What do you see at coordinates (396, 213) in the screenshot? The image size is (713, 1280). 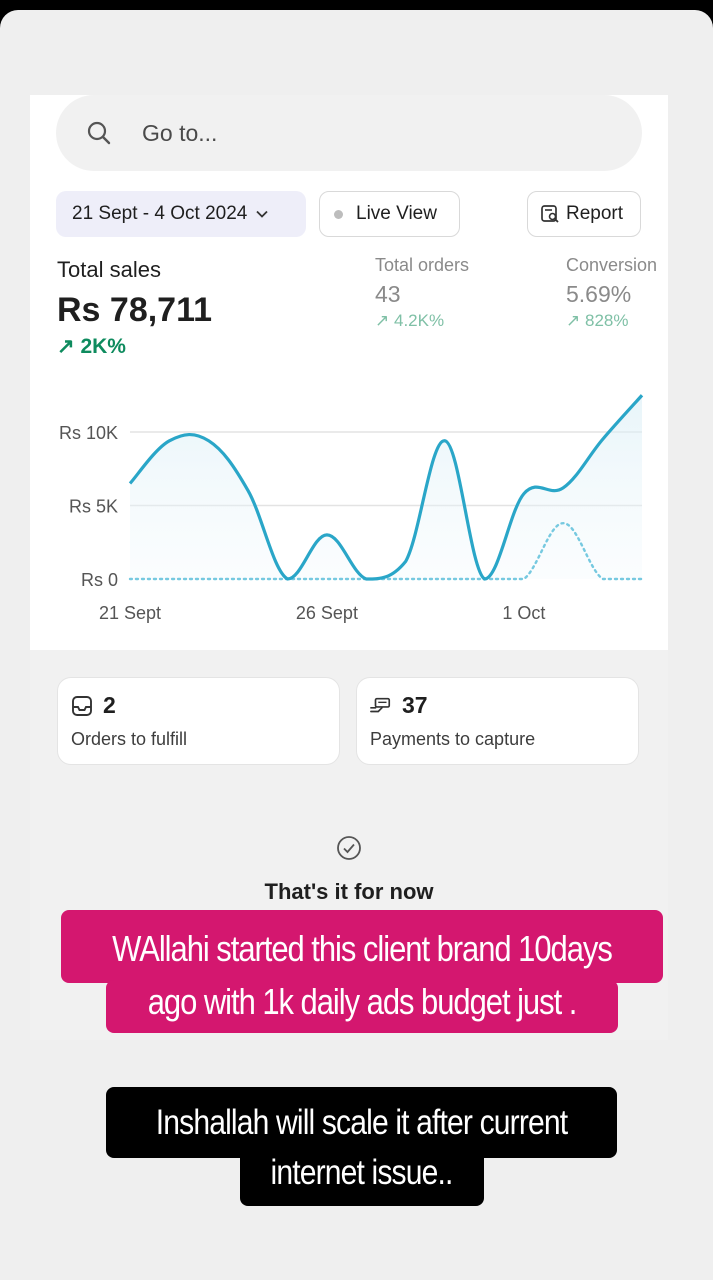 I see `live-view-label: Live View` at bounding box center [396, 213].